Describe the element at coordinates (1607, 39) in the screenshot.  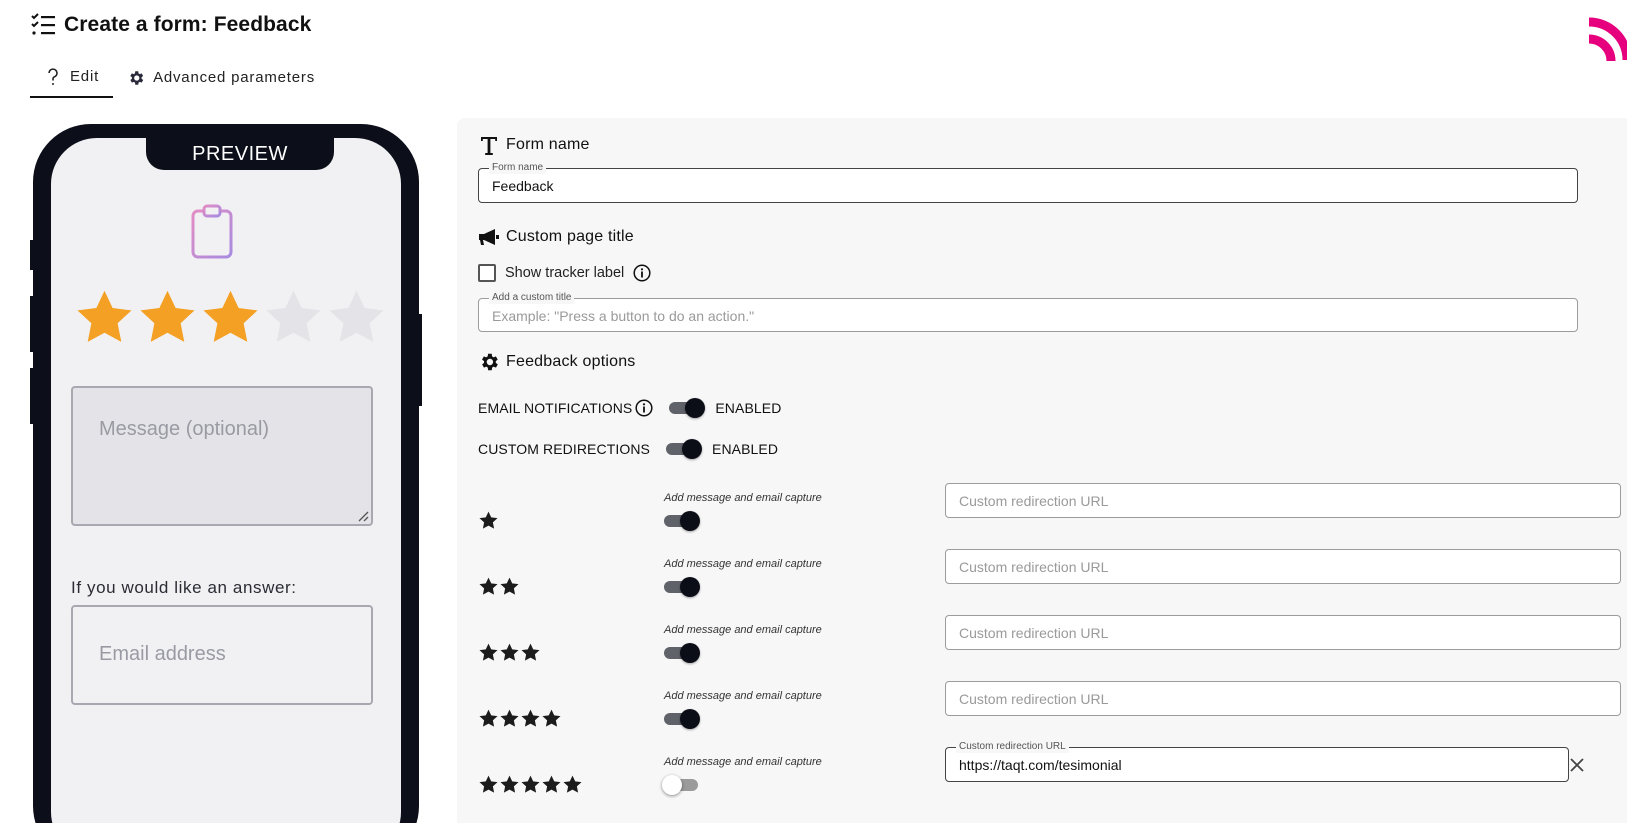
I see `brand-logo` at that location.